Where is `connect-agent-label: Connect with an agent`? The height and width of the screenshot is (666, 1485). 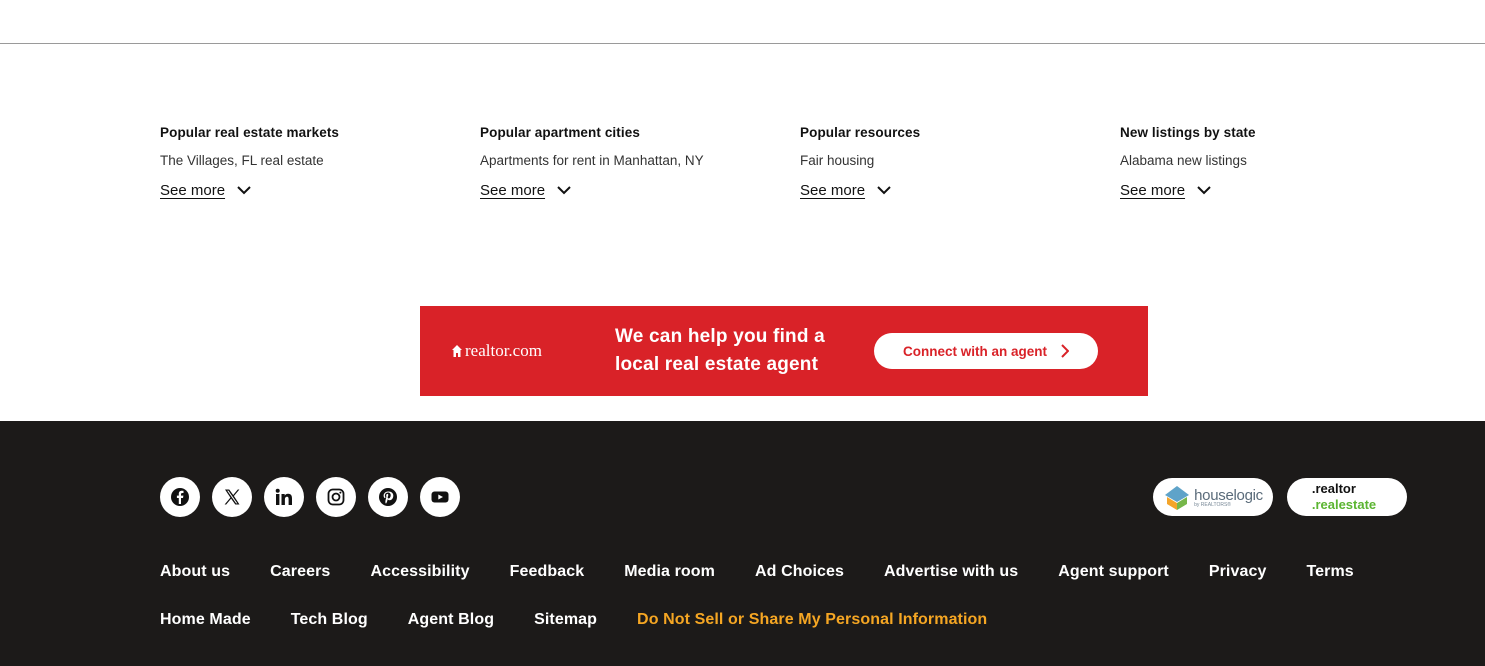 connect-agent-label: Connect with an agent is located at coordinates (974, 351).